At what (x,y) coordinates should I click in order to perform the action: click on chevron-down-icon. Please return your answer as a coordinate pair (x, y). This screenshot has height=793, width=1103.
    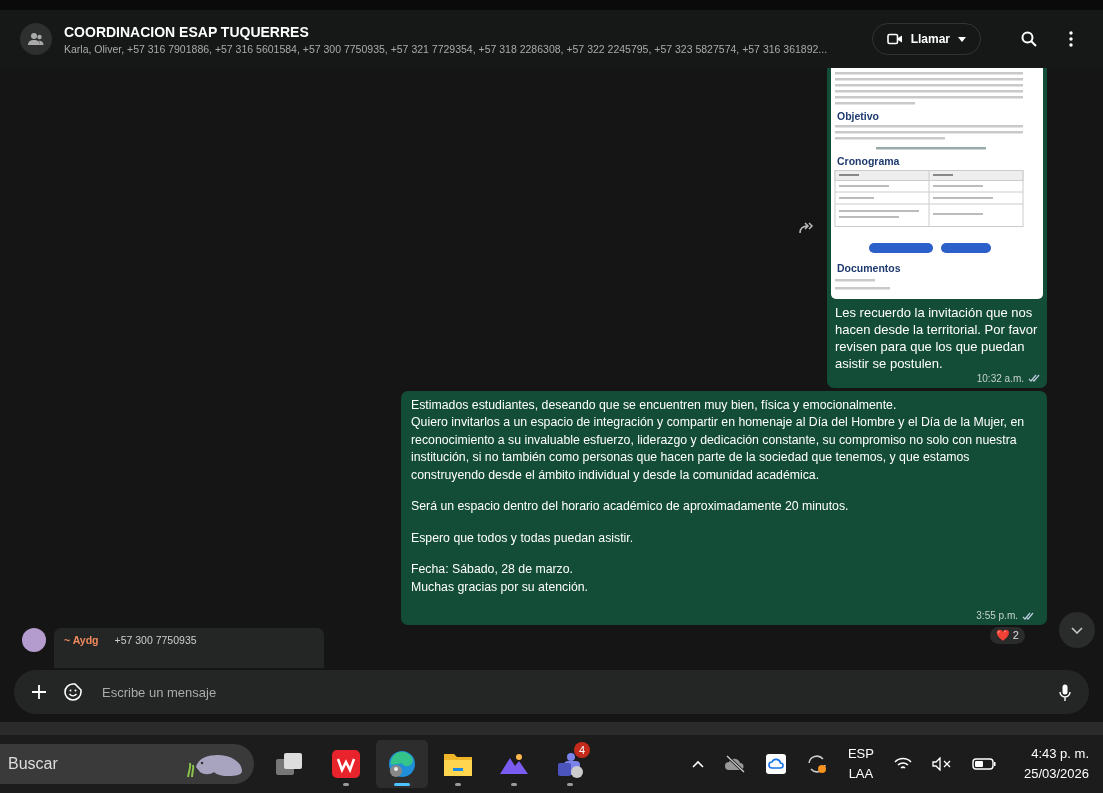
    Looking at the image, I should click on (1077, 630).